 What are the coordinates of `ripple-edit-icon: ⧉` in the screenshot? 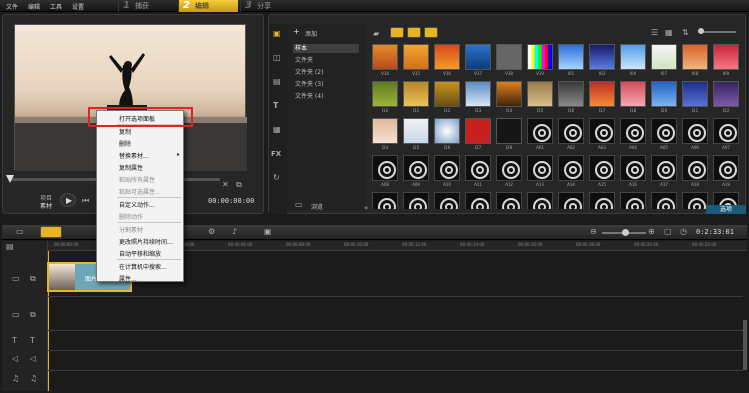 It's located at (33, 279).